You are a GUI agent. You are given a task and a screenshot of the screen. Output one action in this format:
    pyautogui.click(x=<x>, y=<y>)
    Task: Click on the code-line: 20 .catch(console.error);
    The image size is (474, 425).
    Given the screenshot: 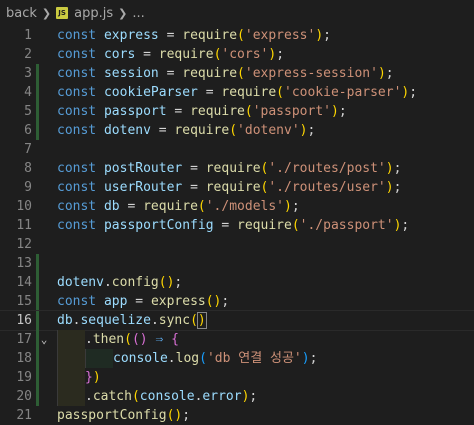 What is the action you would take?
    pyautogui.click(x=237, y=396)
    